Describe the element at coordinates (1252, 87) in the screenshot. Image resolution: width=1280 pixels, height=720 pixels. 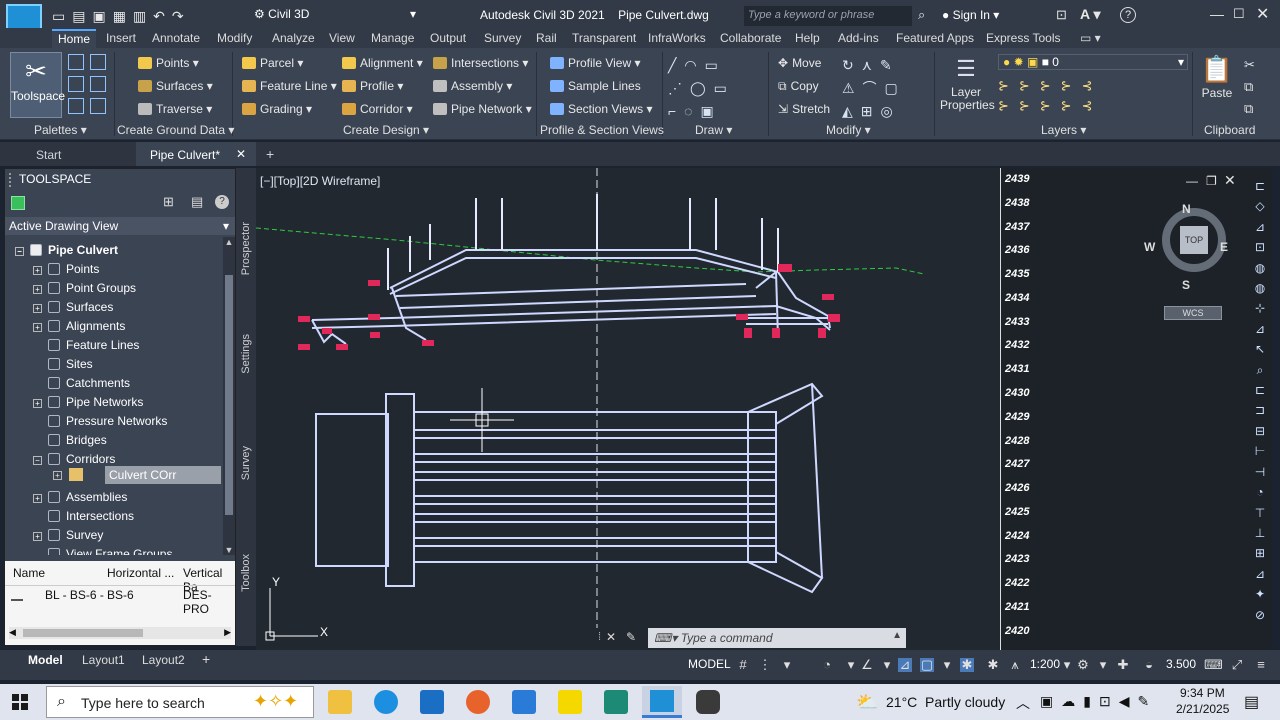
I see `copy-clip-icon: ⧉` at that location.